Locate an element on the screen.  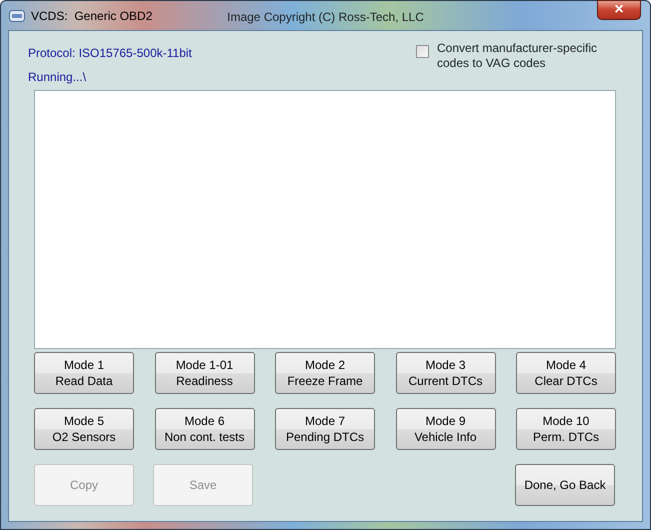
copyright-text: Image Copyright (C) Ross-Tech, LLC is located at coordinates (325, 17).